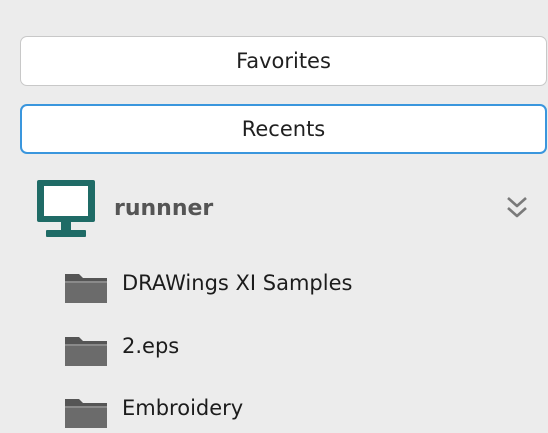 This screenshot has height=433, width=548. Describe the element at coordinates (164, 208) in the screenshot. I see `device-name: runnner` at that location.